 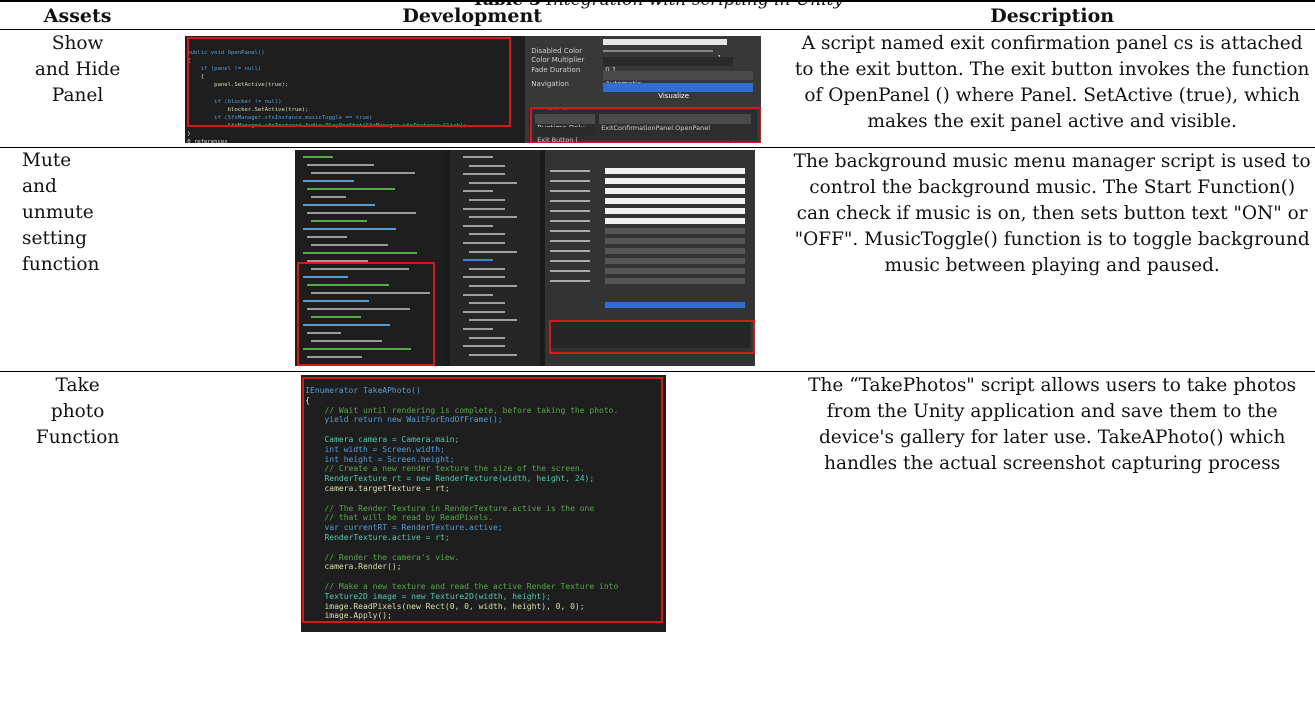 What do you see at coordinates (1052, 15) in the screenshot?
I see `header-description: Description` at bounding box center [1052, 15].